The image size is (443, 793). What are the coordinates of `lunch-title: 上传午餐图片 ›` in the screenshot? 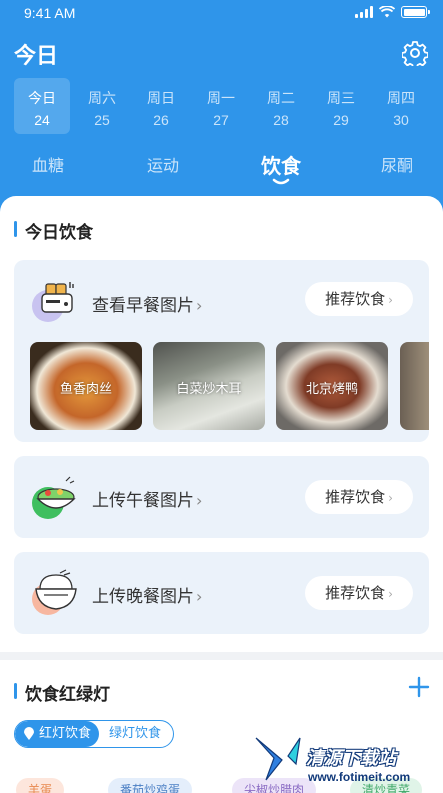 It's located at (147, 498).